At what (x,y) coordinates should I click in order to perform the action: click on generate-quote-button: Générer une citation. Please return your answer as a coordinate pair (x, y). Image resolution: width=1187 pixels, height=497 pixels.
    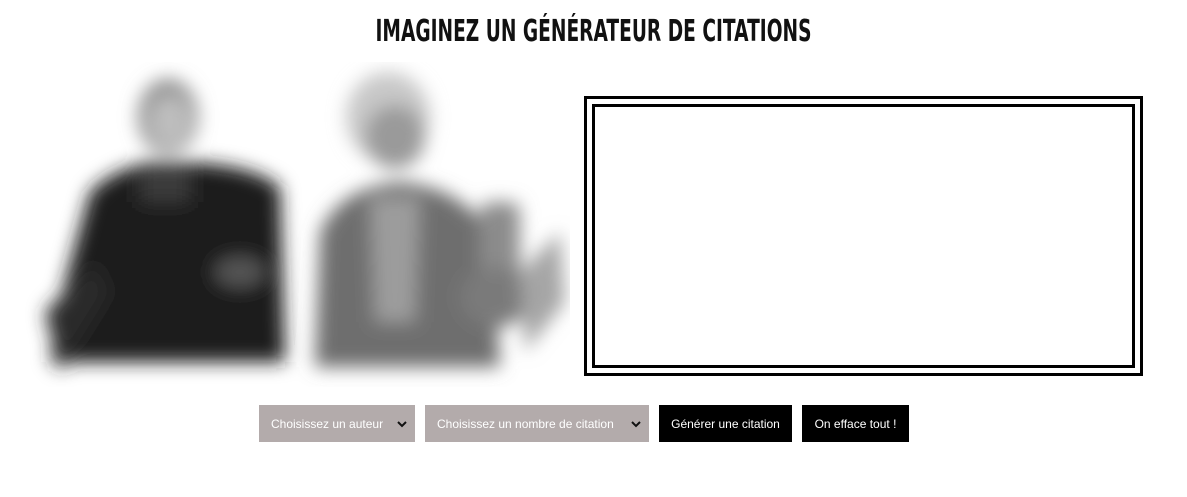
    Looking at the image, I should click on (725, 423).